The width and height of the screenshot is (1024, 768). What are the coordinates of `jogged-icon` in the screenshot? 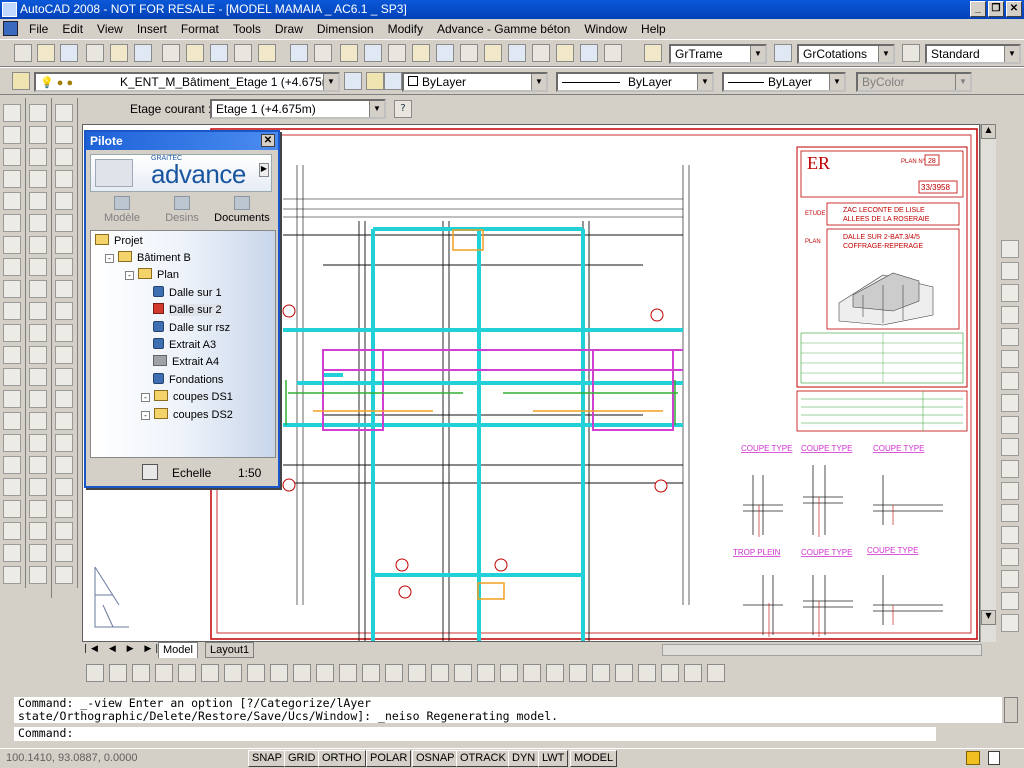 It's located at (1010, 359).